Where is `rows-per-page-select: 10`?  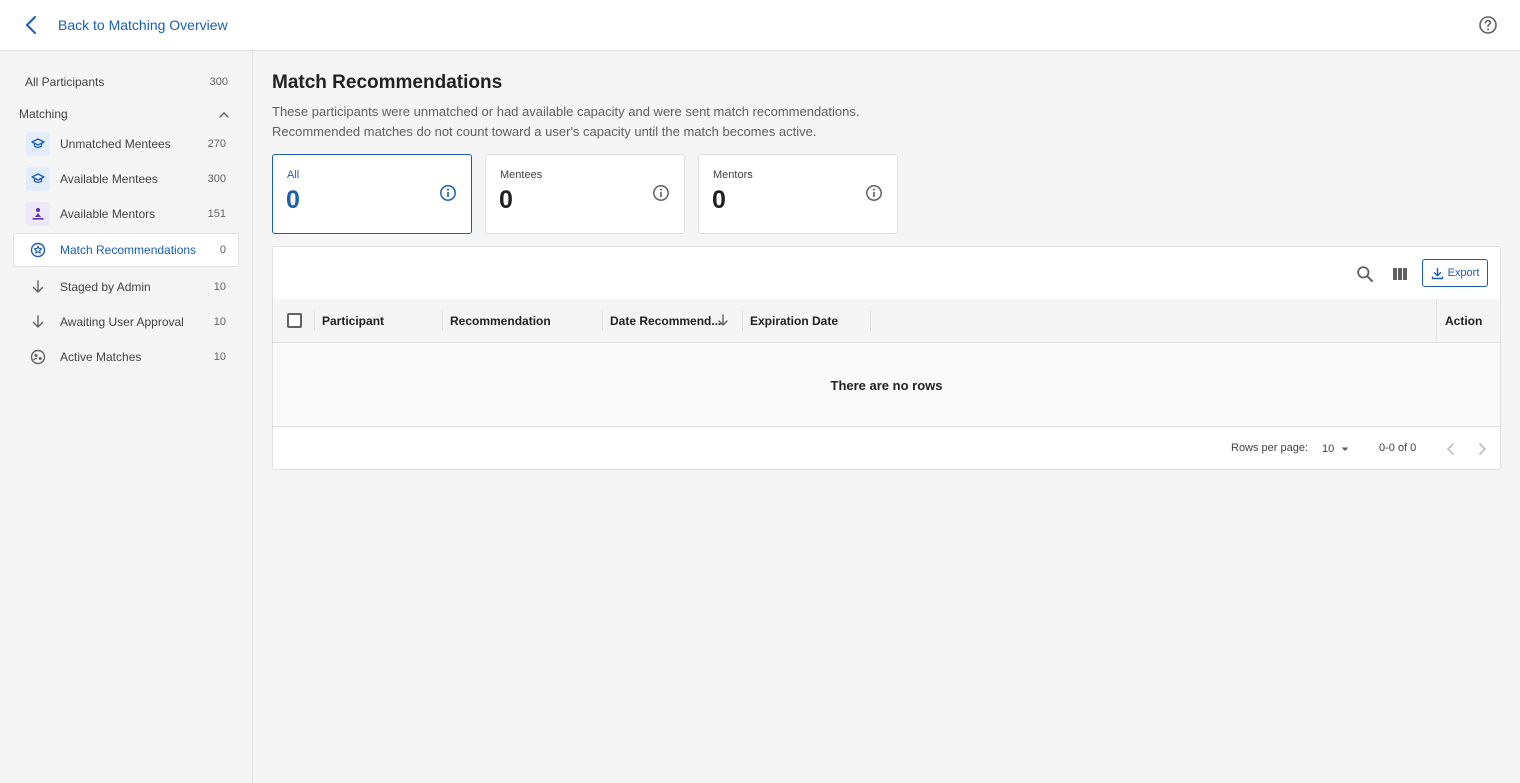 rows-per-page-select: 10 is located at coordinates (1337, 449).